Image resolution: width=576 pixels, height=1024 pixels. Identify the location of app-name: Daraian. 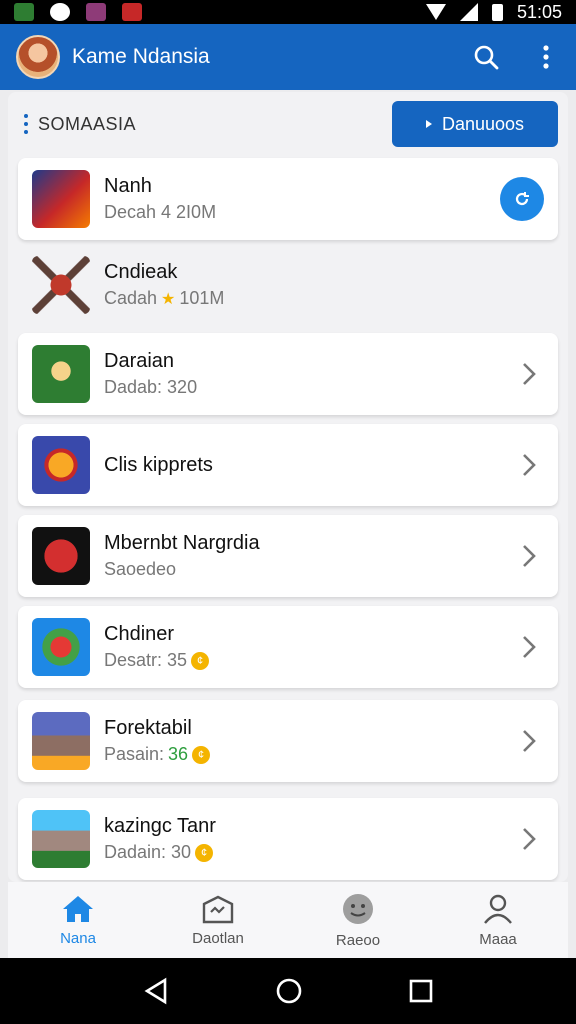
(139, 361).